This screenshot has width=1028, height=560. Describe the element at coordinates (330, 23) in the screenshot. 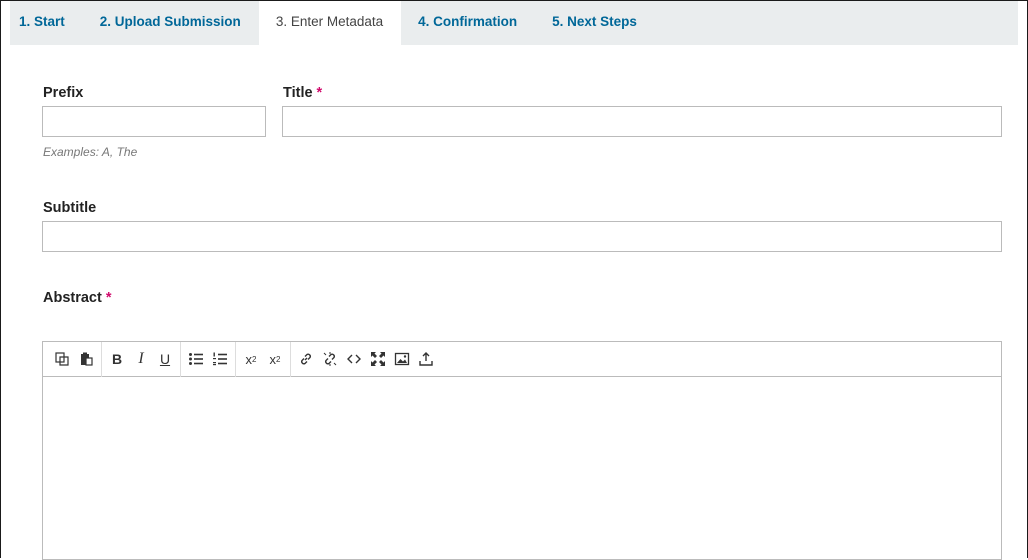

I see `tab-enter-metadata: 3. Enter Metadata` at that location.